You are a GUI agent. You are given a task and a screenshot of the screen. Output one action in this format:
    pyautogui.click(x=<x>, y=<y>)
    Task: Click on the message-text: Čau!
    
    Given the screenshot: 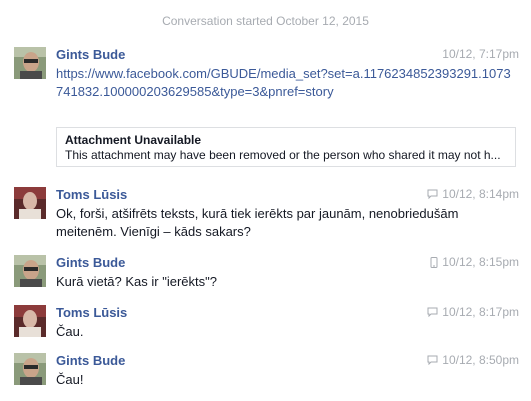 What is the action you would take?
    pyautogui.click(x=70, y=379)
    